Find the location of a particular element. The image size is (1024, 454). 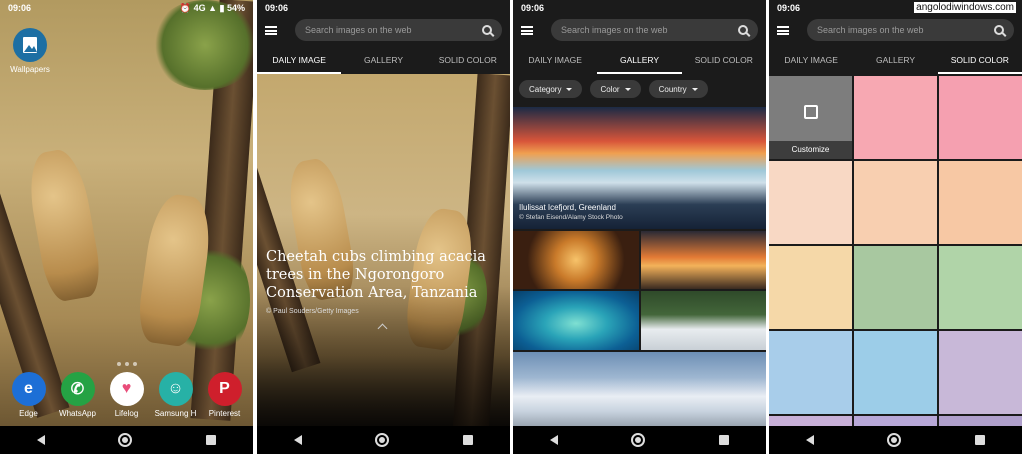

customize-color-button: Customize is located at coordinates (810, 117).